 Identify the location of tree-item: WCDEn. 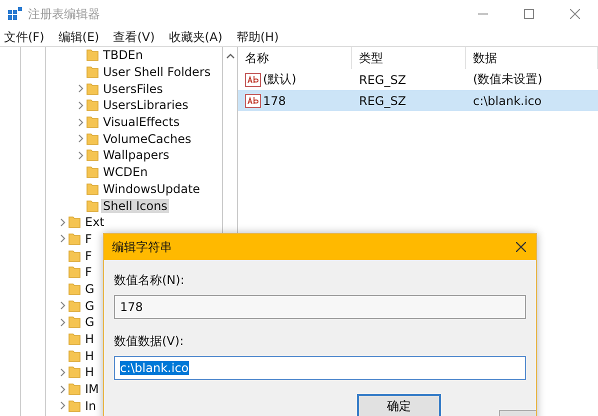
(125, 172).